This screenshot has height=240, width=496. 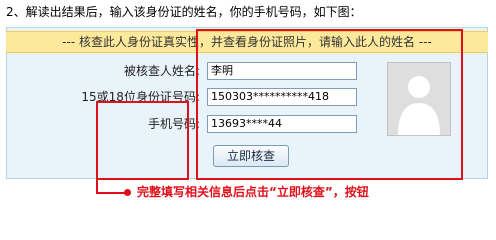 I want to click on annotation-note: 完整填写相关信息后点击“立即核查”，按钮, so click(x=253, y=192).